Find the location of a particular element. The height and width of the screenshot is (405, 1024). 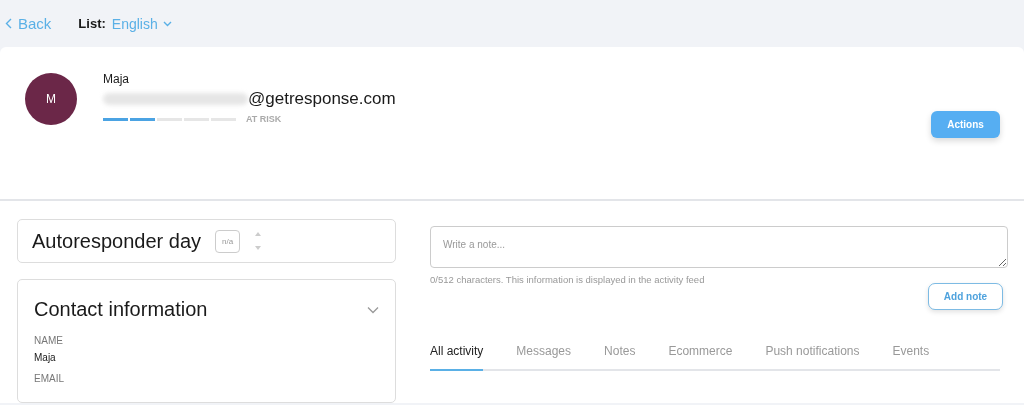

day-field: n/a is located at coordinates (228, 241).